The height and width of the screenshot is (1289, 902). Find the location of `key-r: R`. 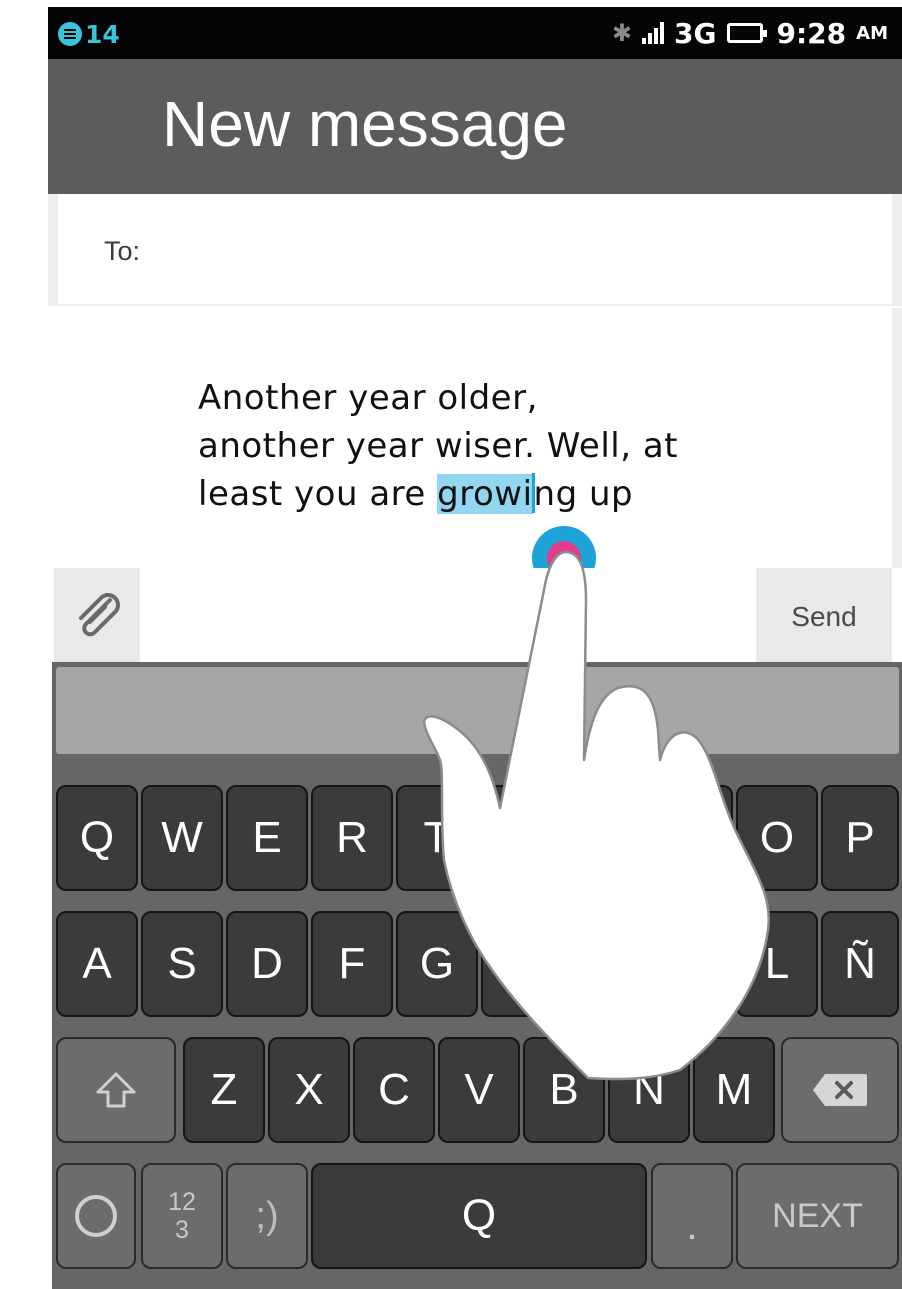

key-r: R is located at coordinates (352, 838).